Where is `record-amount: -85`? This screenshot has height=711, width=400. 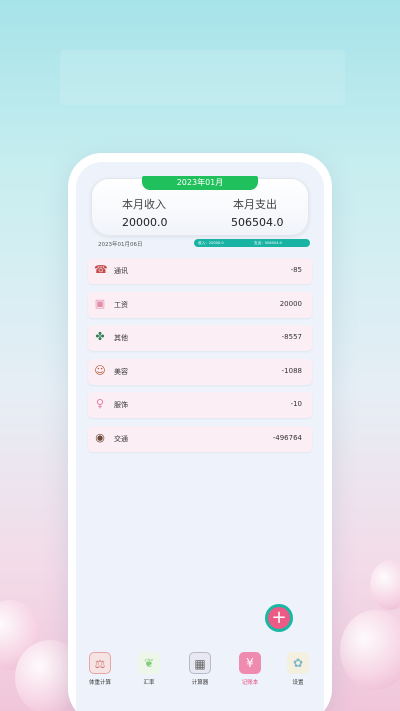
record-amount: -85 is located at coordinates (296, 270).